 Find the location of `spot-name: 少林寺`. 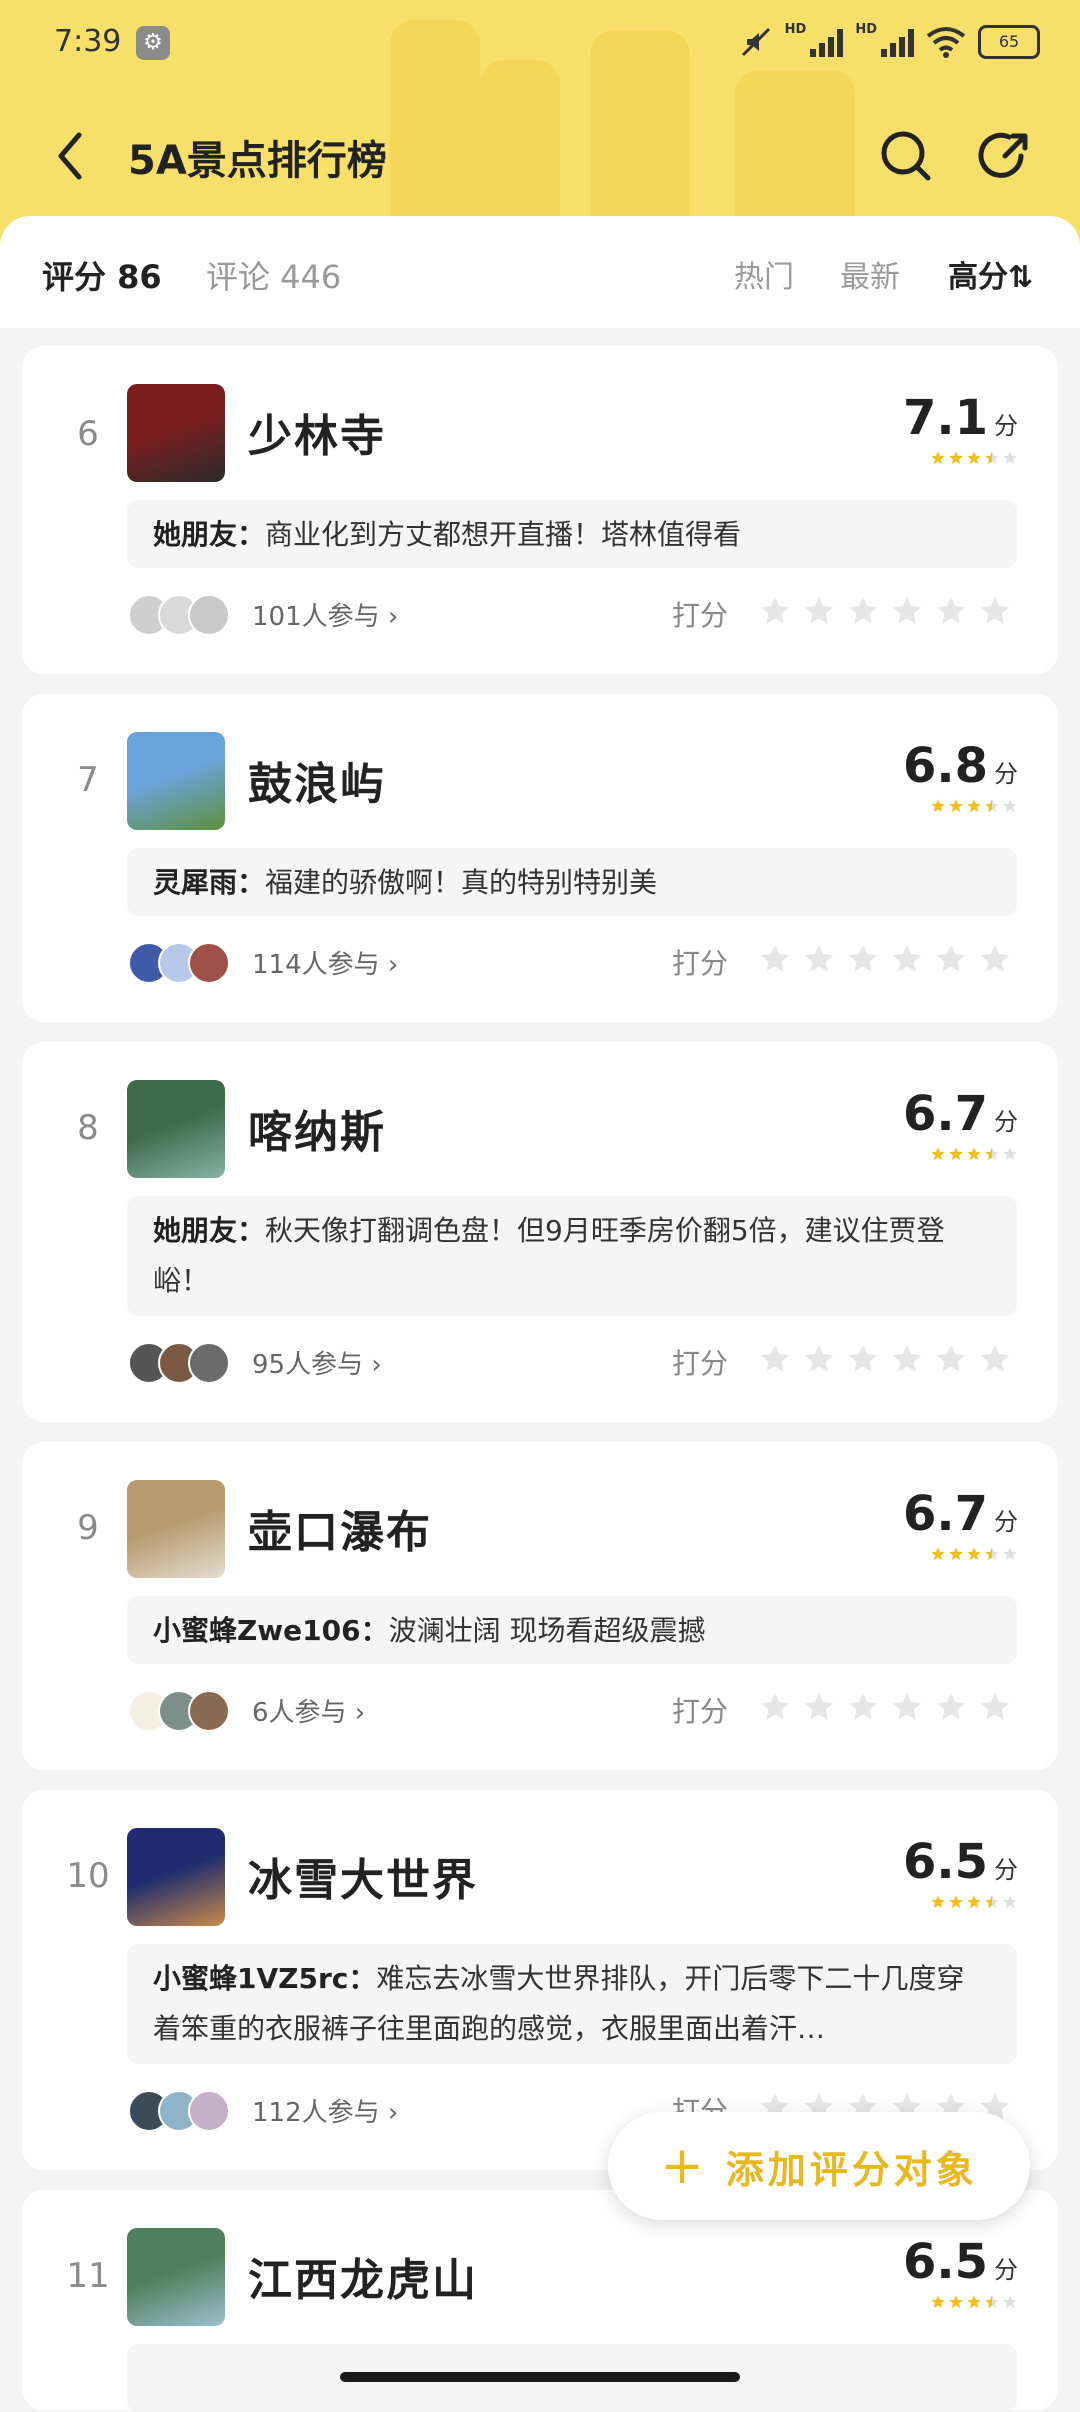

spot-name: 少林寺 is located at coordinates (317, 432).